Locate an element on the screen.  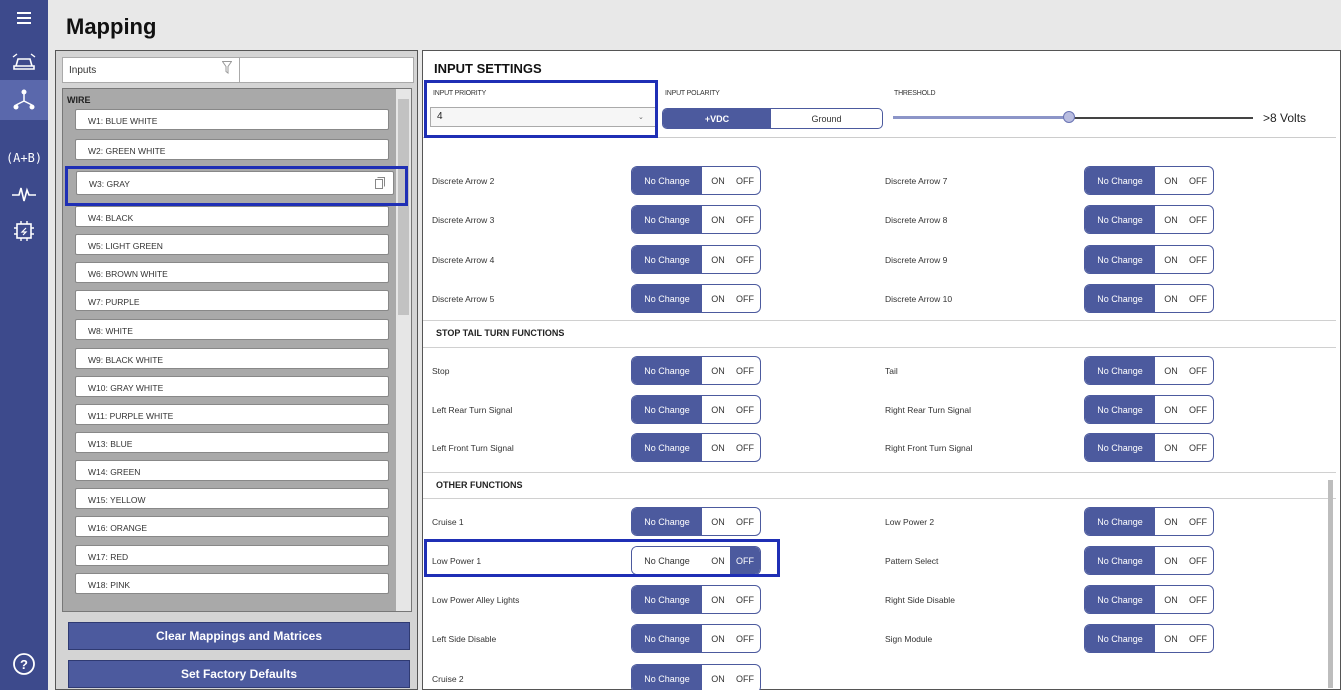
wire-list-item: W7: PURPLE is located at coordinates (232, 300).